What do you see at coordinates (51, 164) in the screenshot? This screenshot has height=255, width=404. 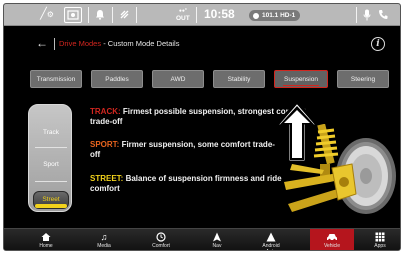 I see `mode-sport: Sport` at bounding box center [51, 164].